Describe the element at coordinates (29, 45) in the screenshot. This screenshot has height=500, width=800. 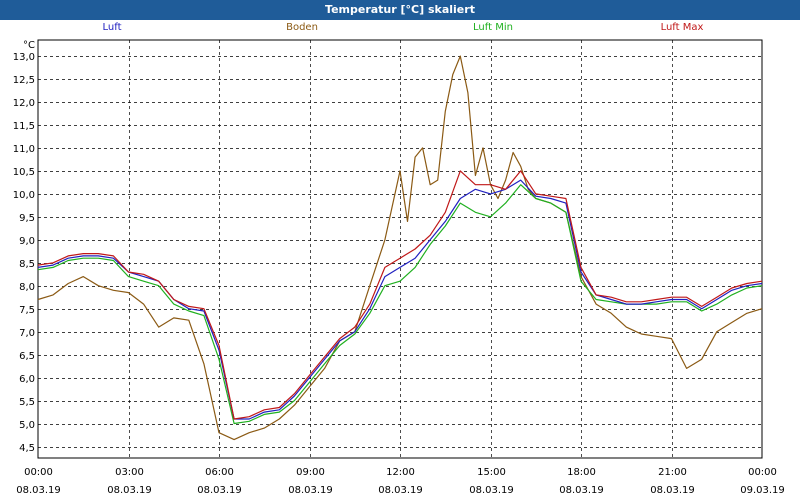
I see `y-unit-label: °C` at that location.